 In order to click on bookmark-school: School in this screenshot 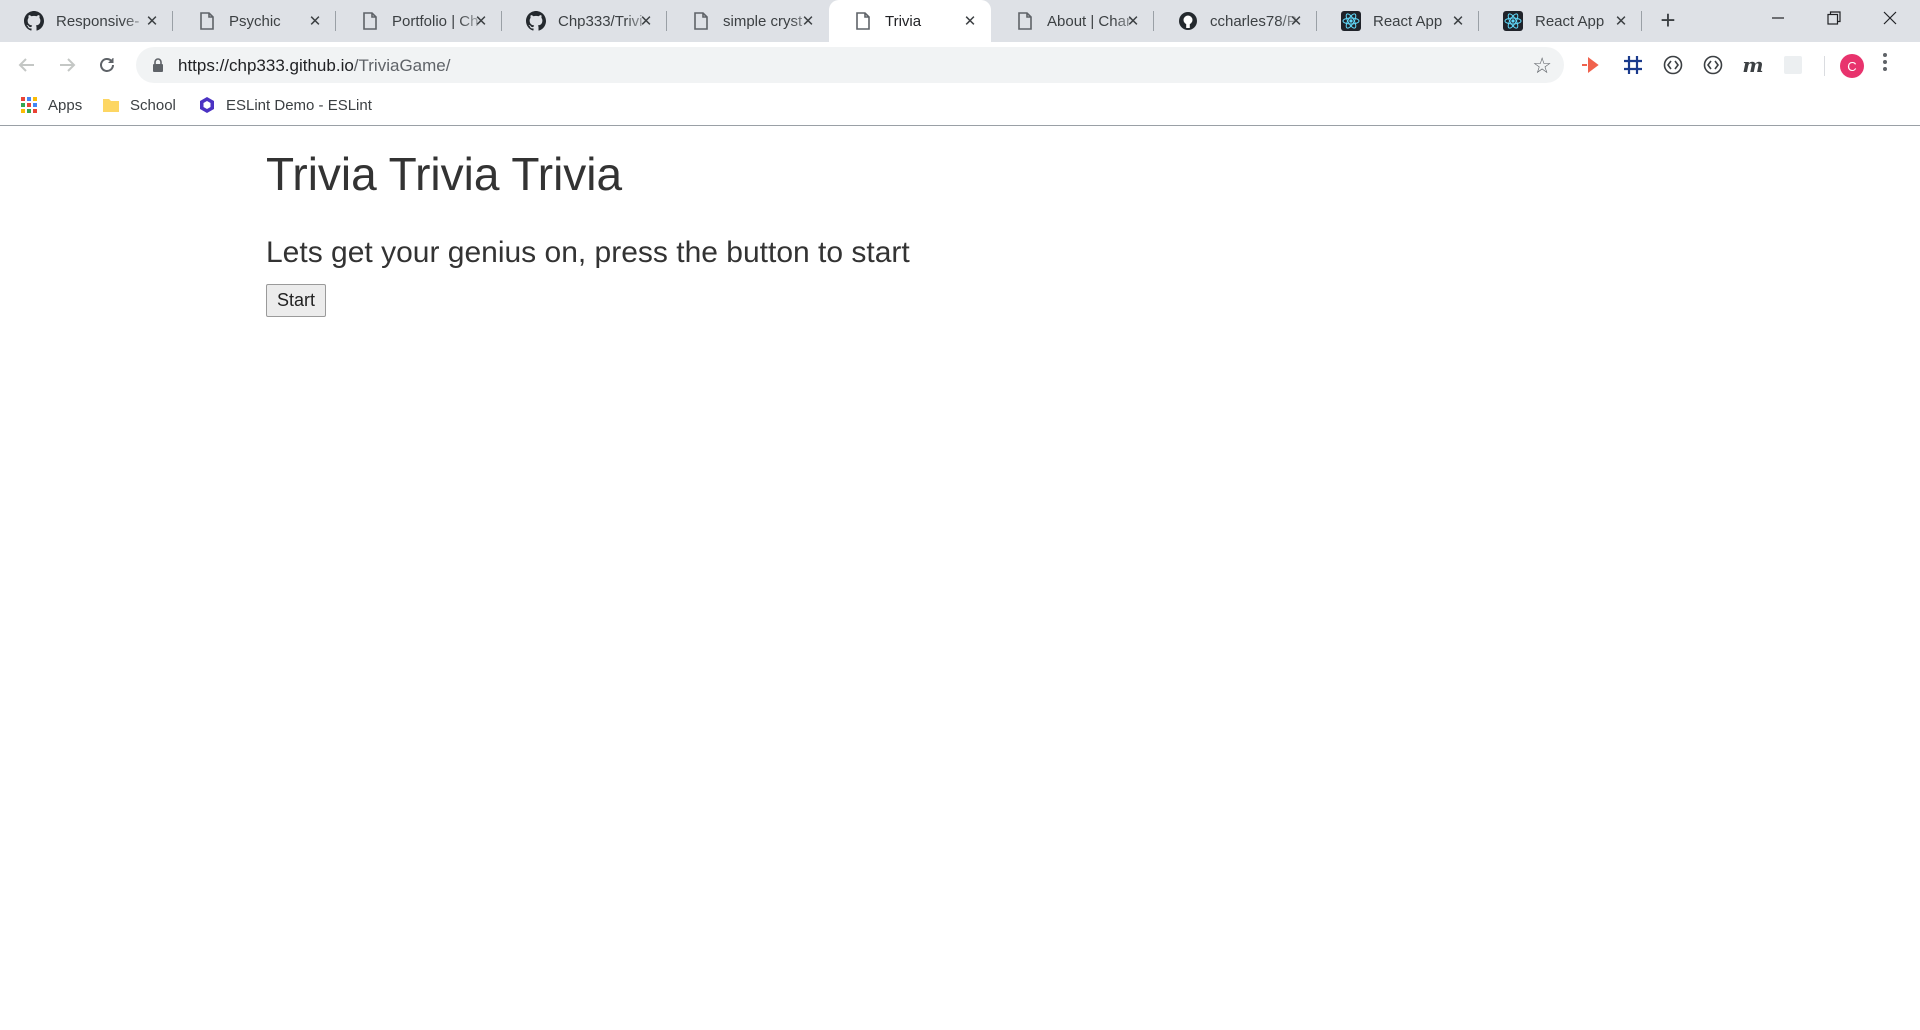, I will do `click(139, 105)`.